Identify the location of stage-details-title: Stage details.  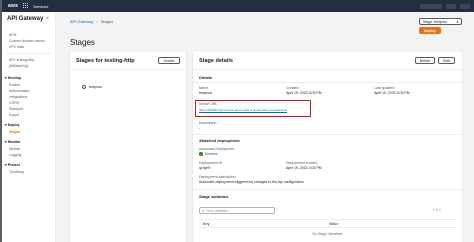
(216, 61).